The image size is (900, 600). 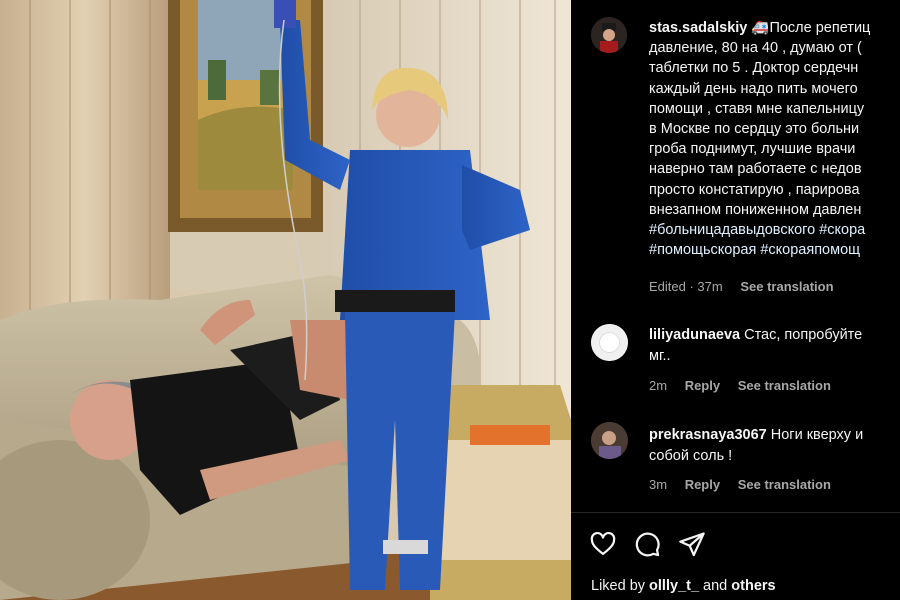 What do you see at coordinates (803, 335) in the screenshot?
I see `comment-text: Стас, попробуйте` at bounding box center [803, 335].